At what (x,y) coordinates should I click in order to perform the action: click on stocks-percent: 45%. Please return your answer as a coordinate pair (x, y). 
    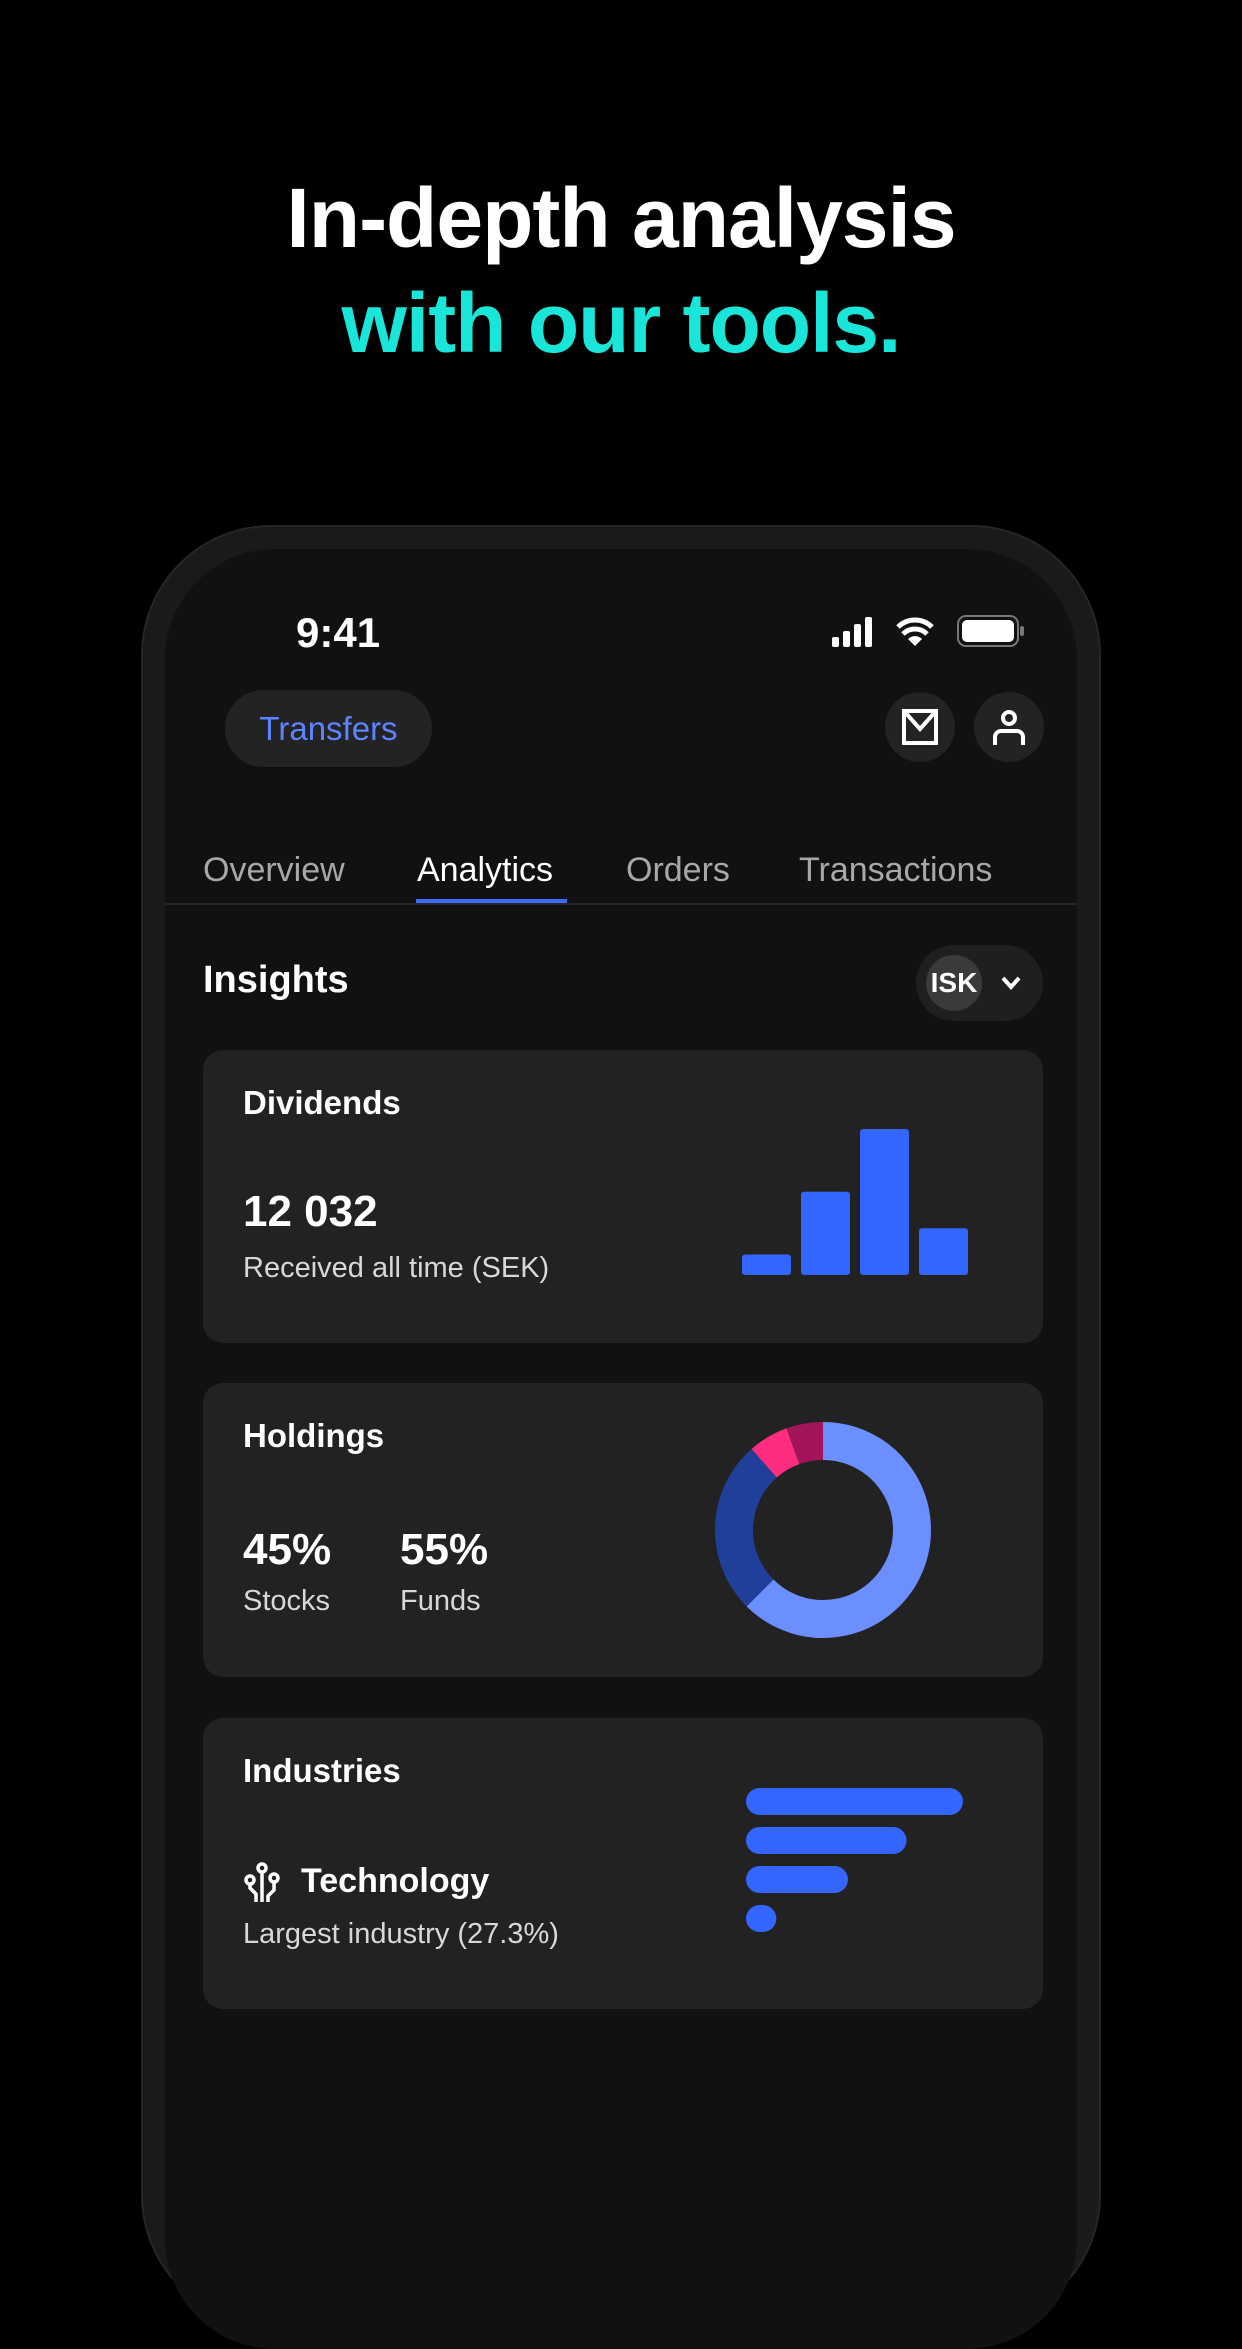
    Looking at the image, I should click on (287, 1549).